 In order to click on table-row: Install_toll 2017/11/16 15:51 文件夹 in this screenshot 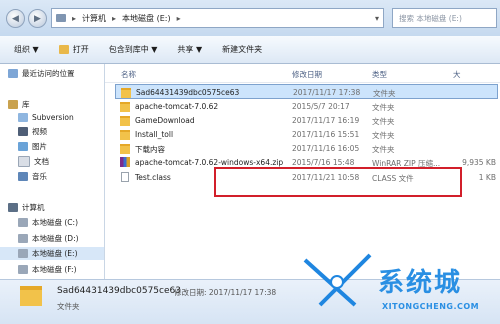, I will do `click(306, 134)`.